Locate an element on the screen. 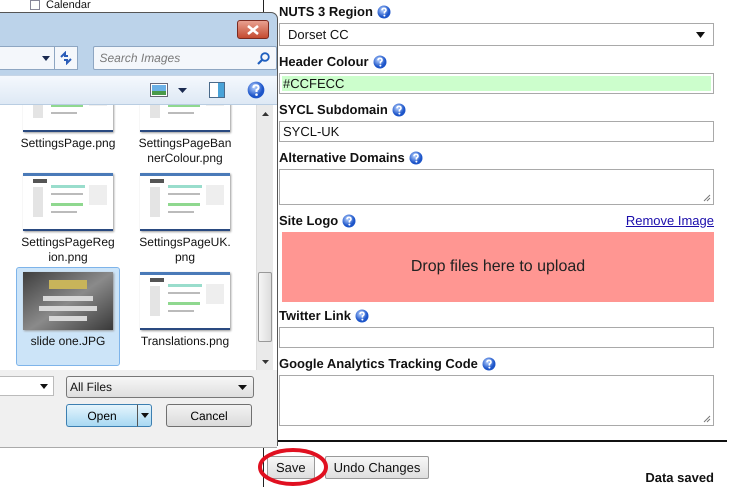 The height and width of the screenshot is (497, 730). close-icon is located at coordinates (253, 29).